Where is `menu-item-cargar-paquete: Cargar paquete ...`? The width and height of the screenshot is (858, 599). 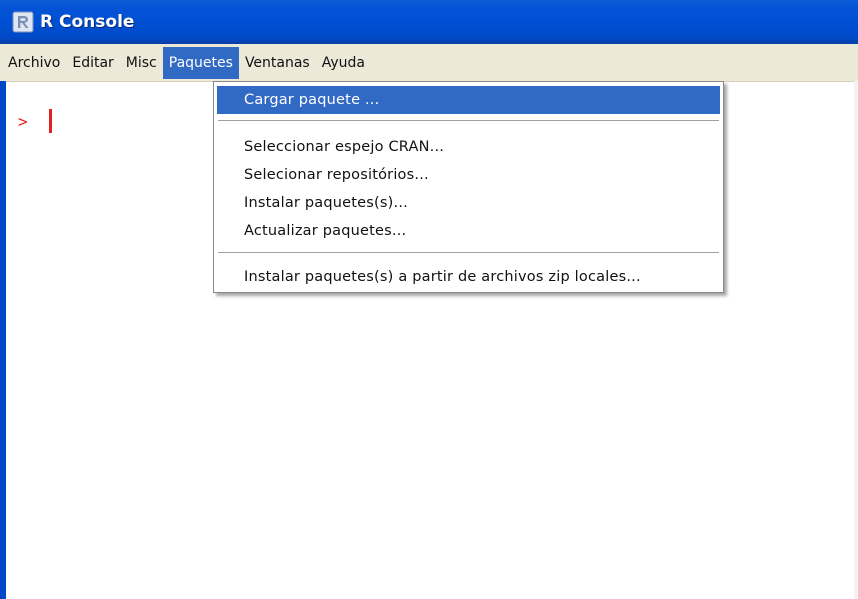 menu-item-cargar-paquete: Cargar paquete ... is located at coordinates (468, 100).